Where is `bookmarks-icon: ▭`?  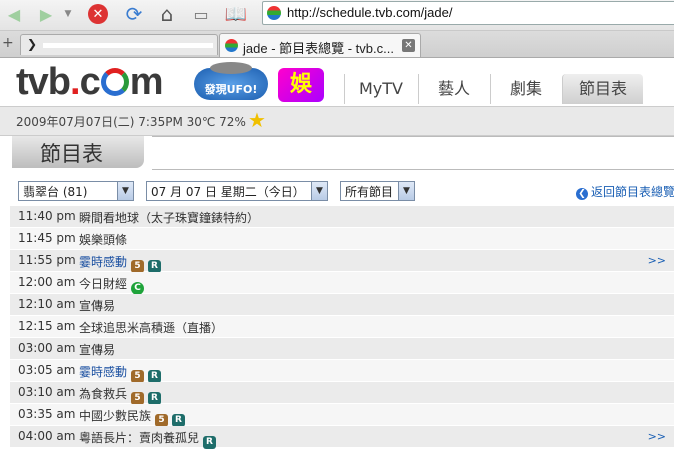
bookmarks-icon: ▭ is located at coordinates (201, 14).